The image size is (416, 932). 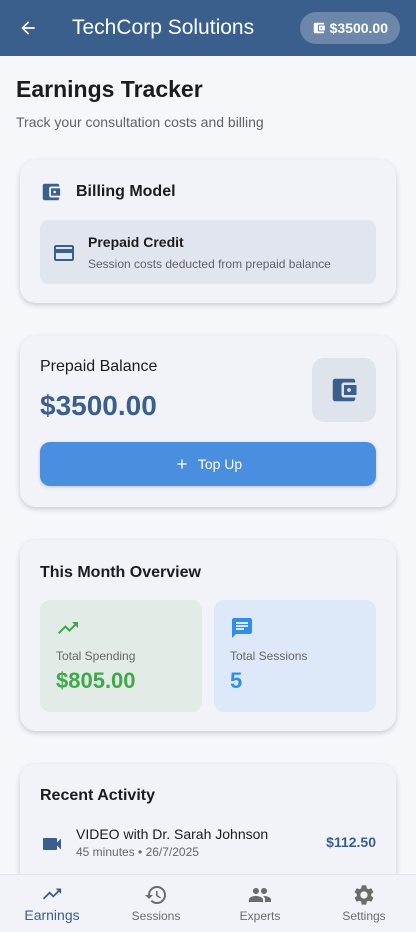 What do you see at coordinates (97, 795) in the screenshot?
I see `recent-activity-title: Recent Activity` at bounding box center [97, 795].